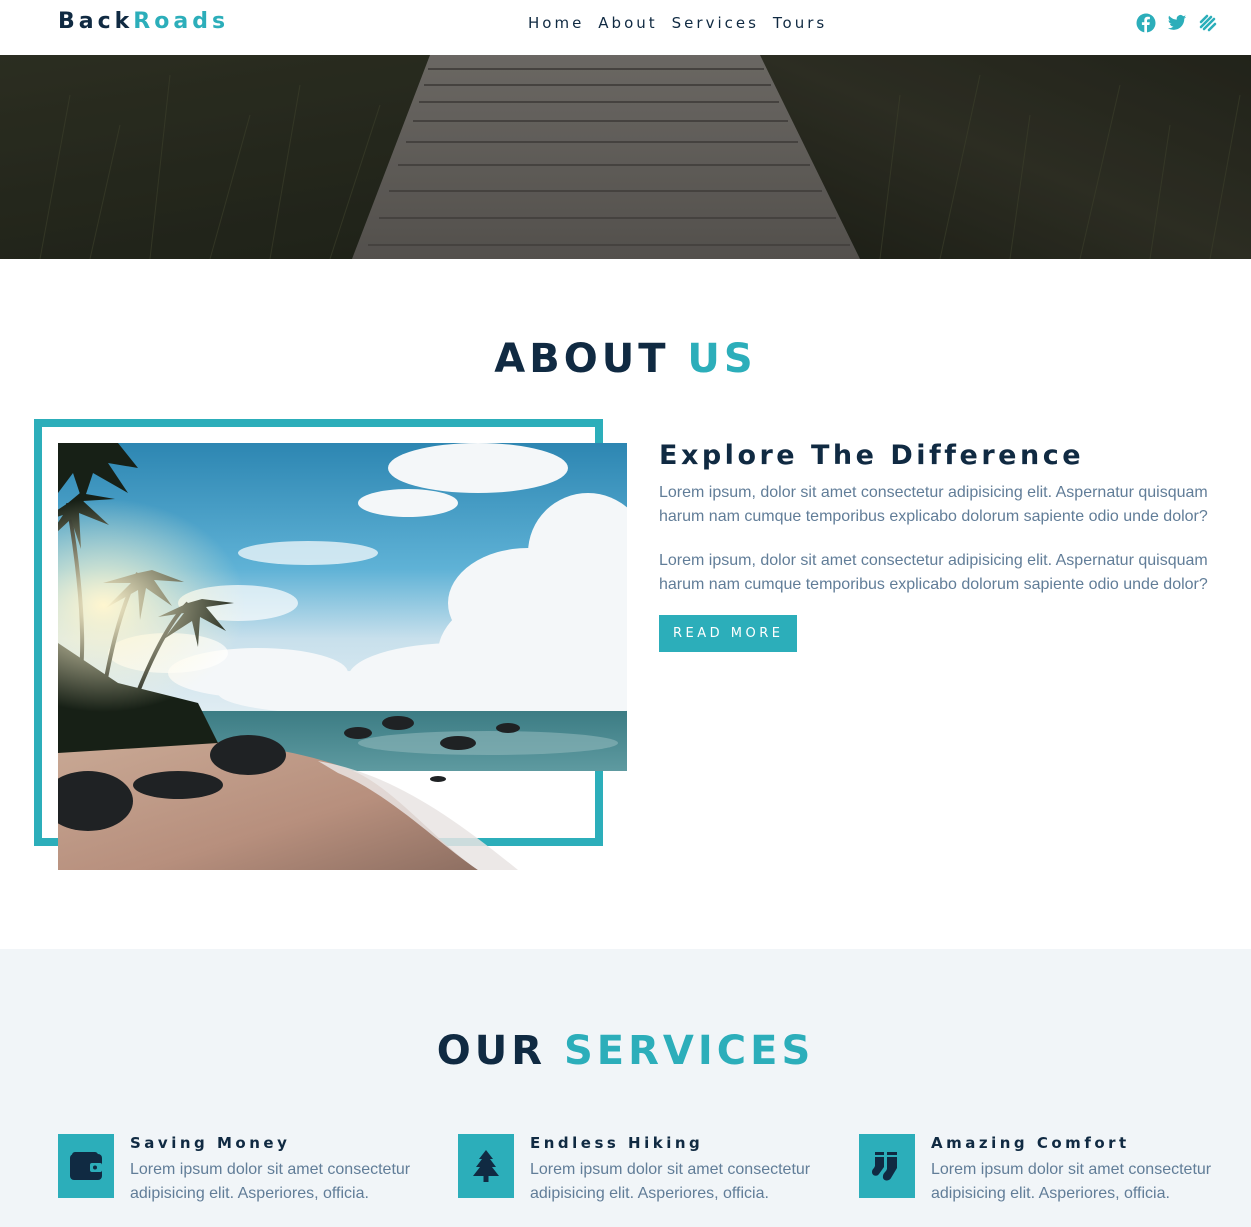  I want to click on services-section-title: OUR SERVICES, so click(625, 1051).